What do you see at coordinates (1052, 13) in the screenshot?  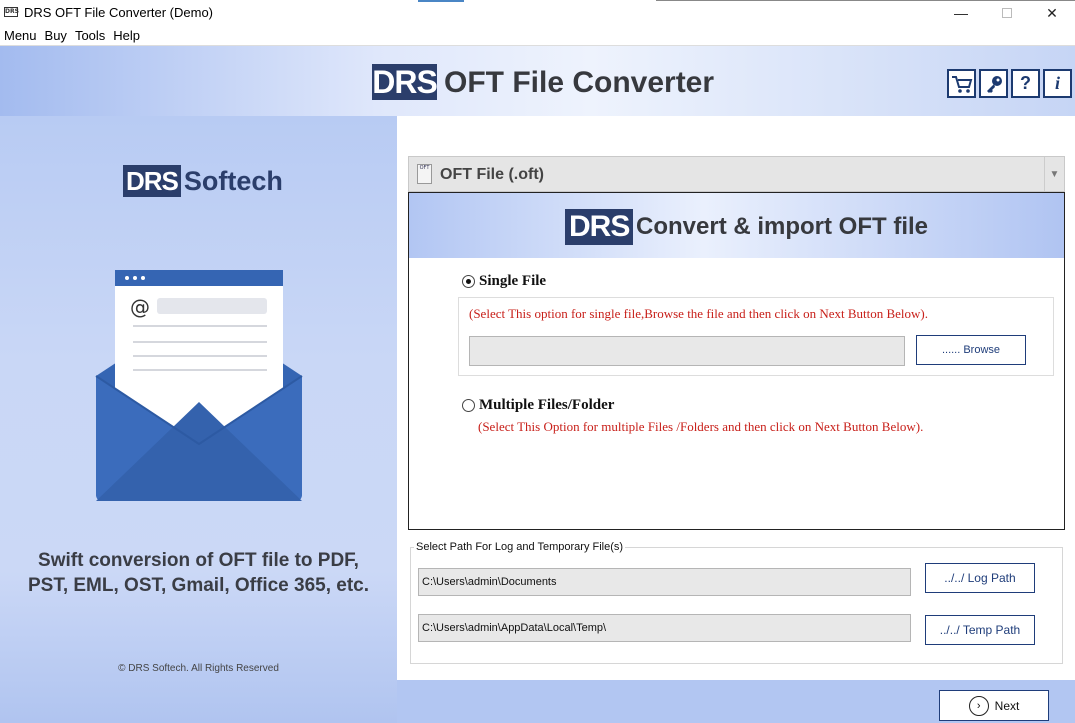 I see `close-button: ✕` at bounding box center [1052, 13].